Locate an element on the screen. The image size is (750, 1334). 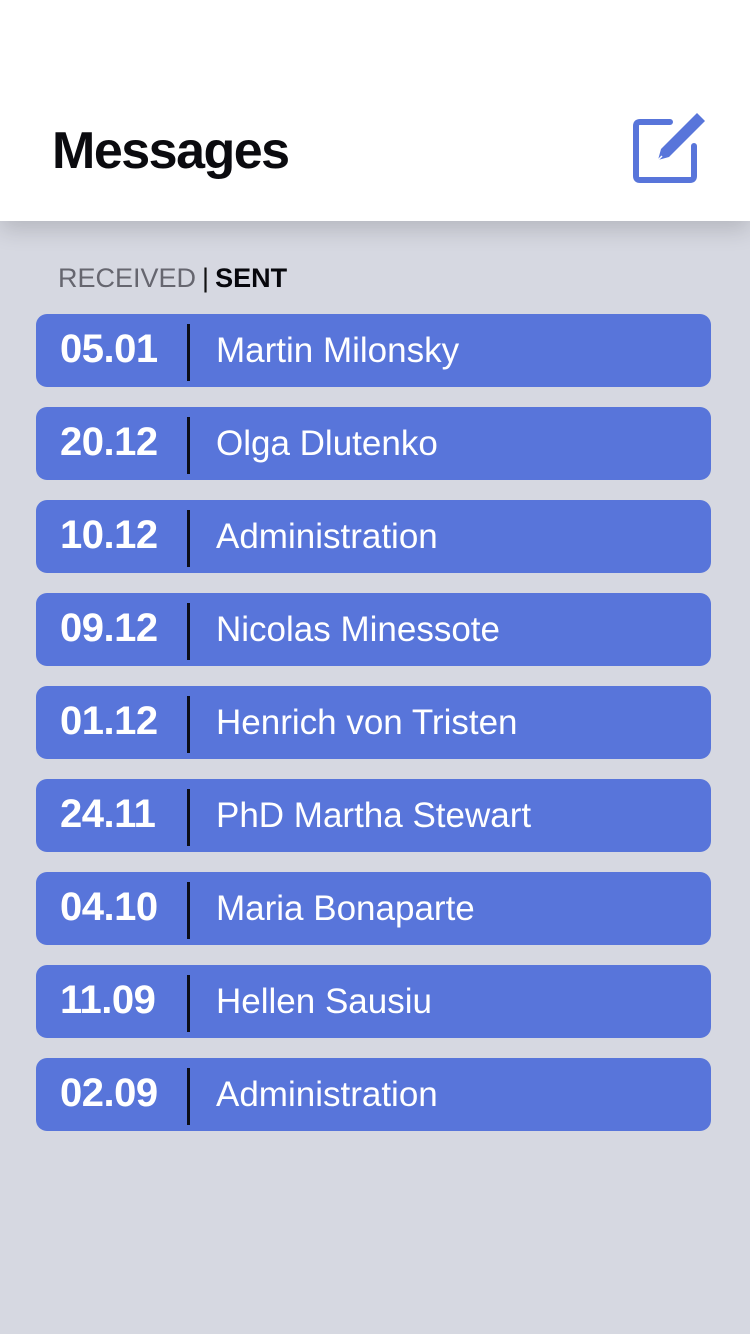
compose-button is located at coordinates (668, 148).